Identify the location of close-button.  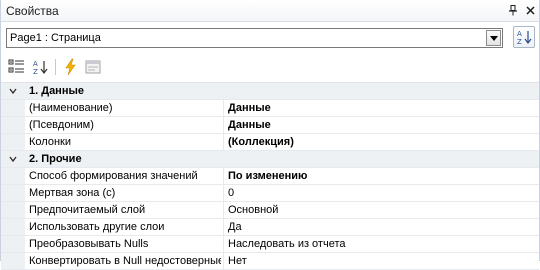
(530, 10).